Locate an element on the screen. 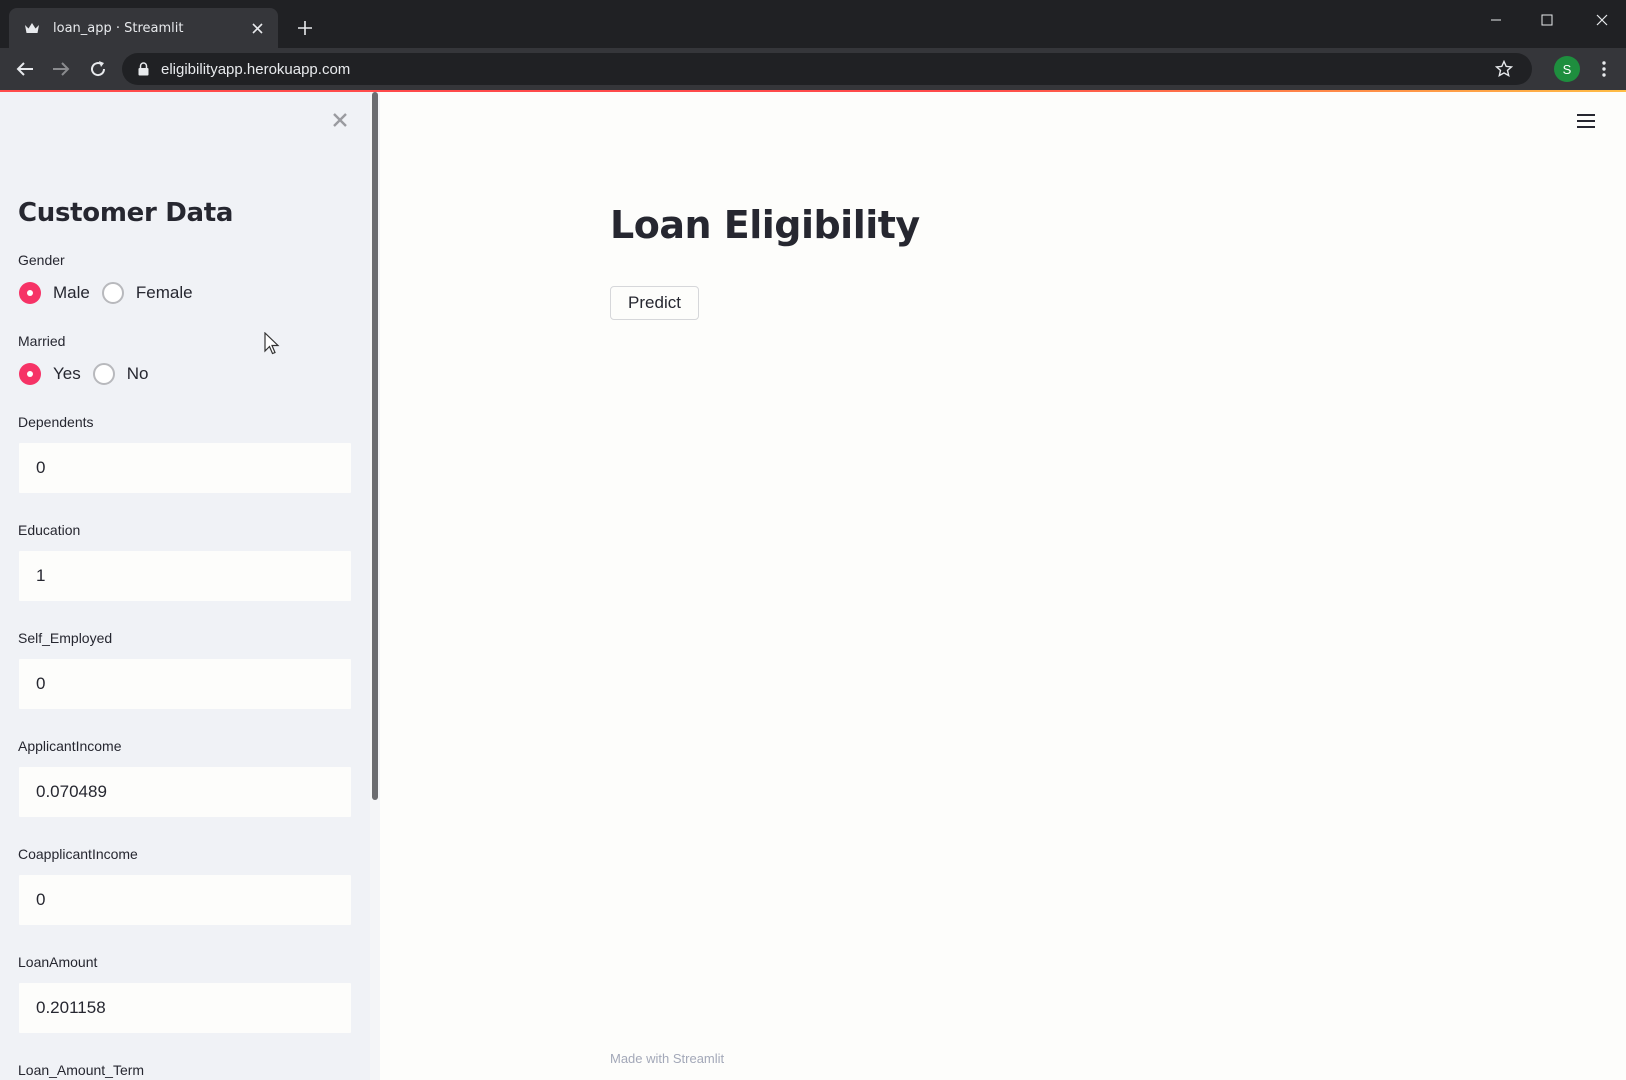  married-label: Married is located at coordinates (42, 341).